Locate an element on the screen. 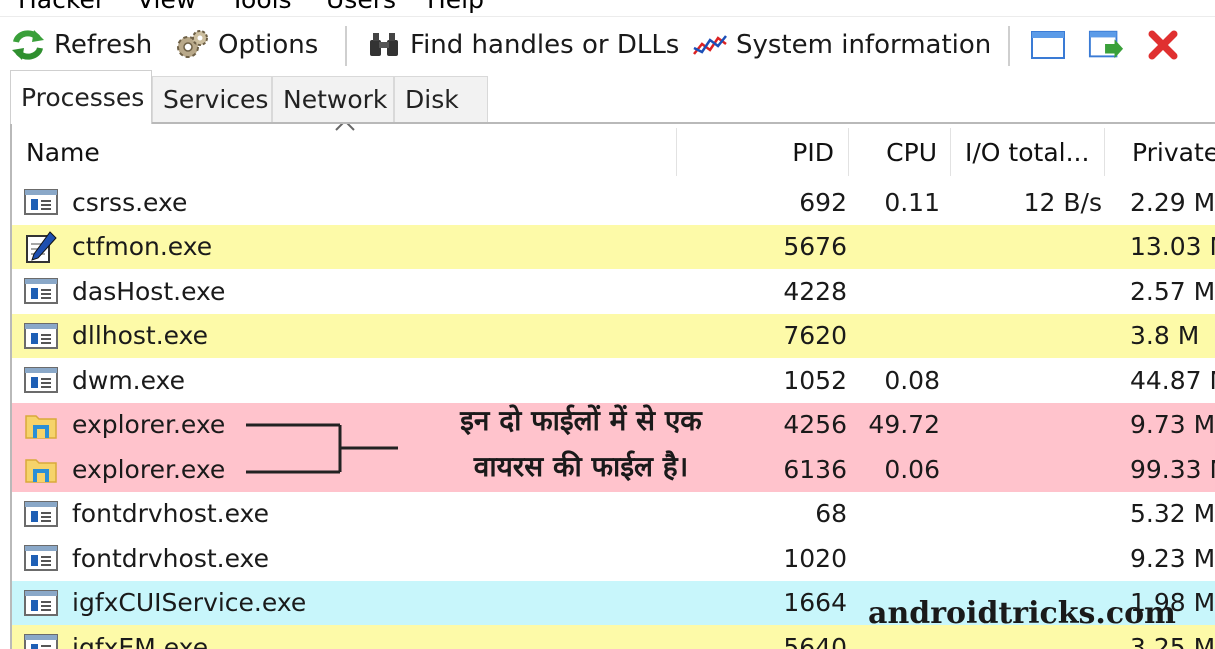 This screenshot has height=649, width=1215. cell-name: igfxEM.exe is located at coordinates (116, 637).